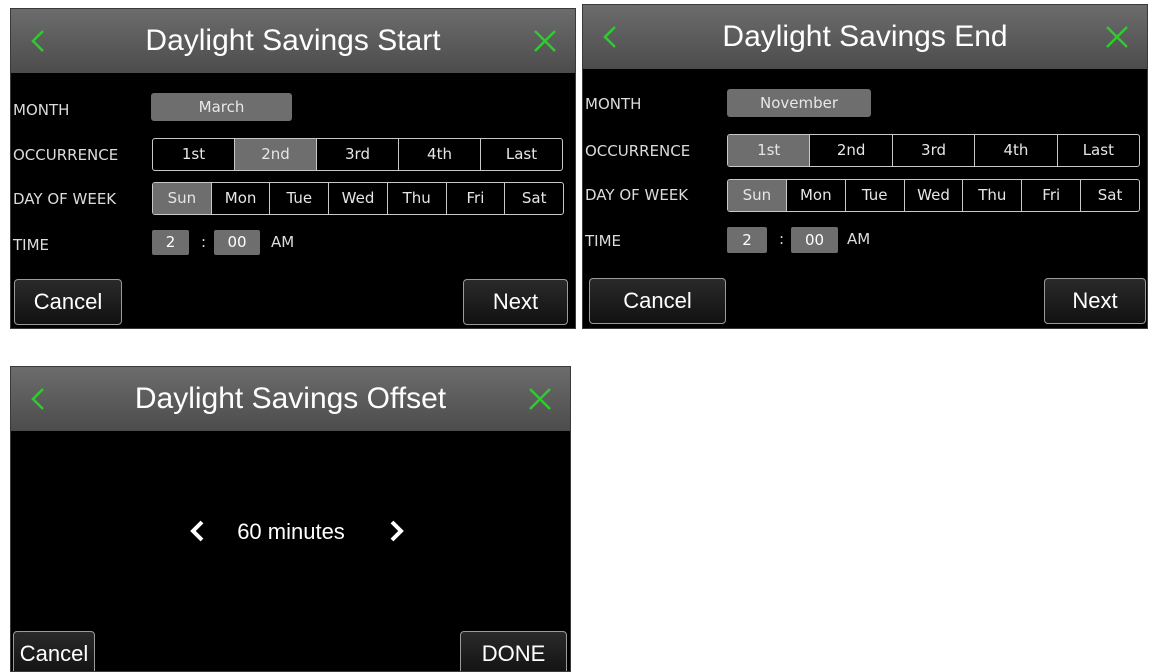  I want to click on chevron-right-icon, so click(397, 531).